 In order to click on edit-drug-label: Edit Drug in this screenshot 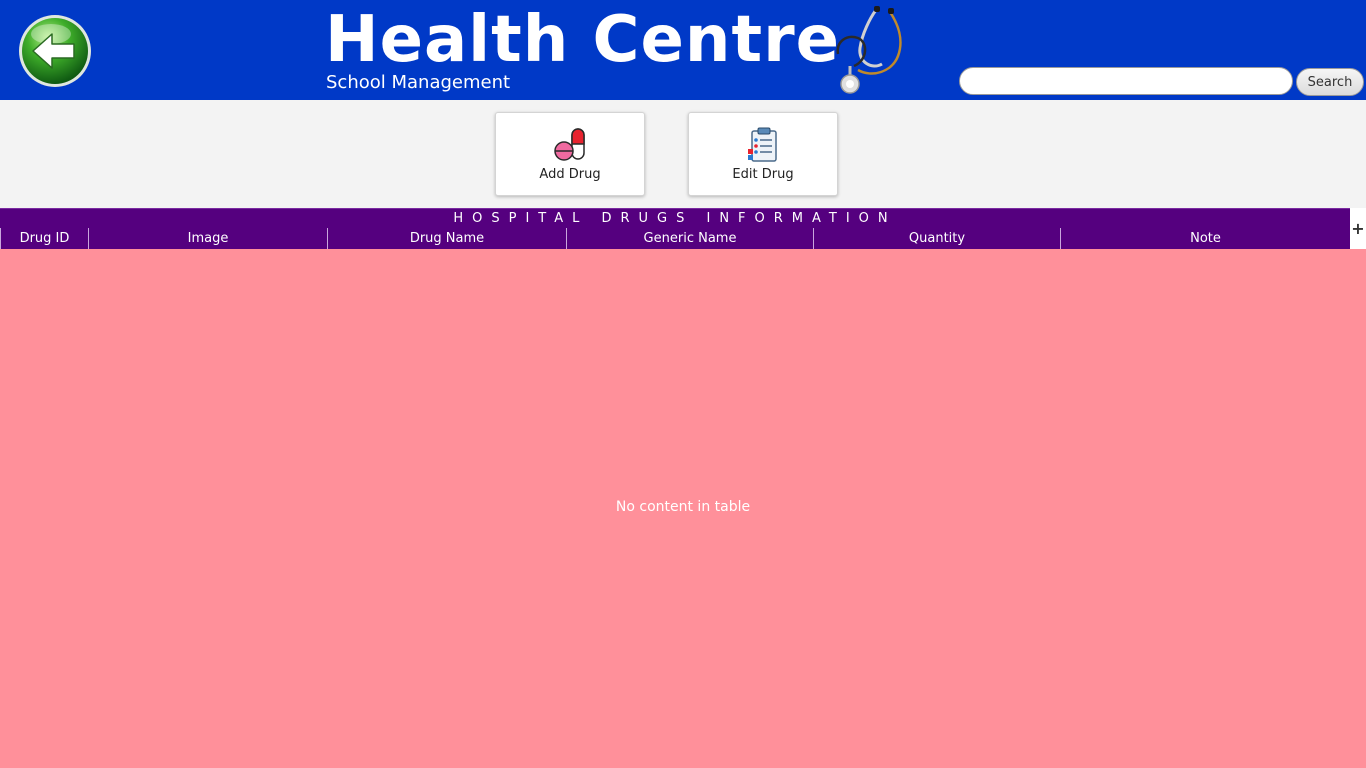, I will do `click(763, 174)`.